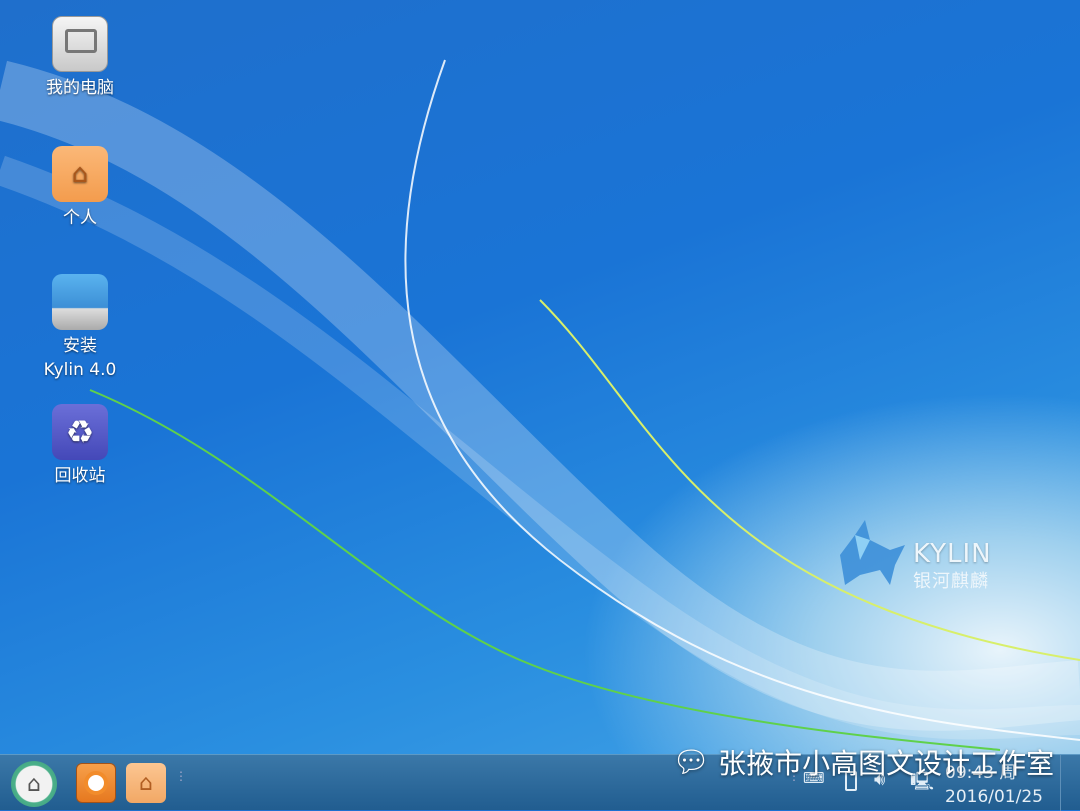 The image size is (1080, 811). I want to click on trash-icon: ♻, so click(80, 432).